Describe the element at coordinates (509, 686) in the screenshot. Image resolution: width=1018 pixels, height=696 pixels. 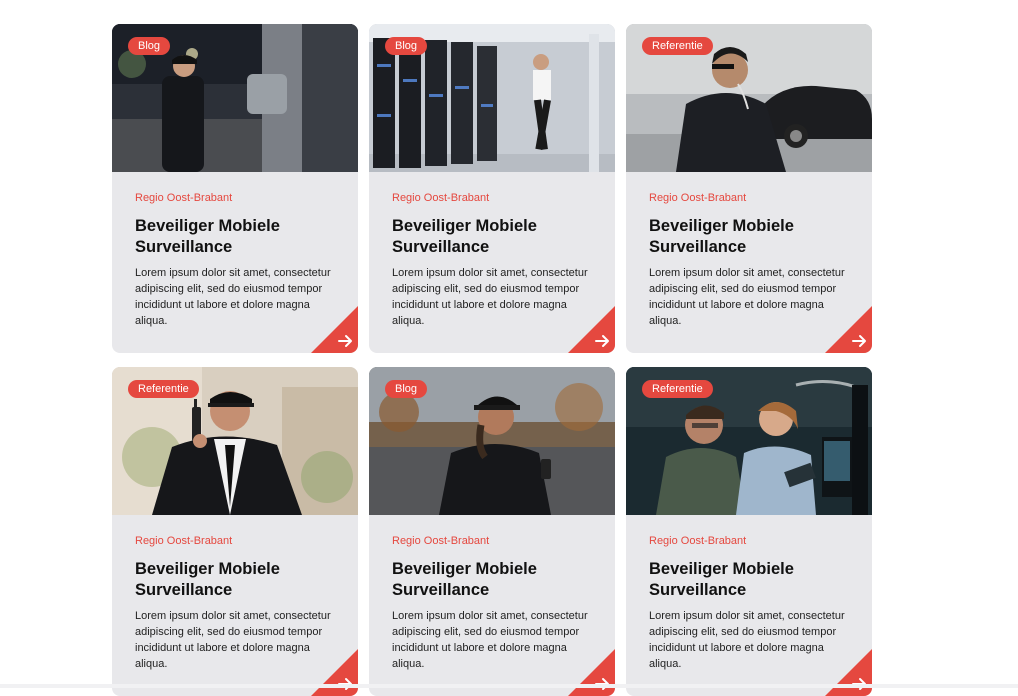
I see `page-bottom-edge` at that location.